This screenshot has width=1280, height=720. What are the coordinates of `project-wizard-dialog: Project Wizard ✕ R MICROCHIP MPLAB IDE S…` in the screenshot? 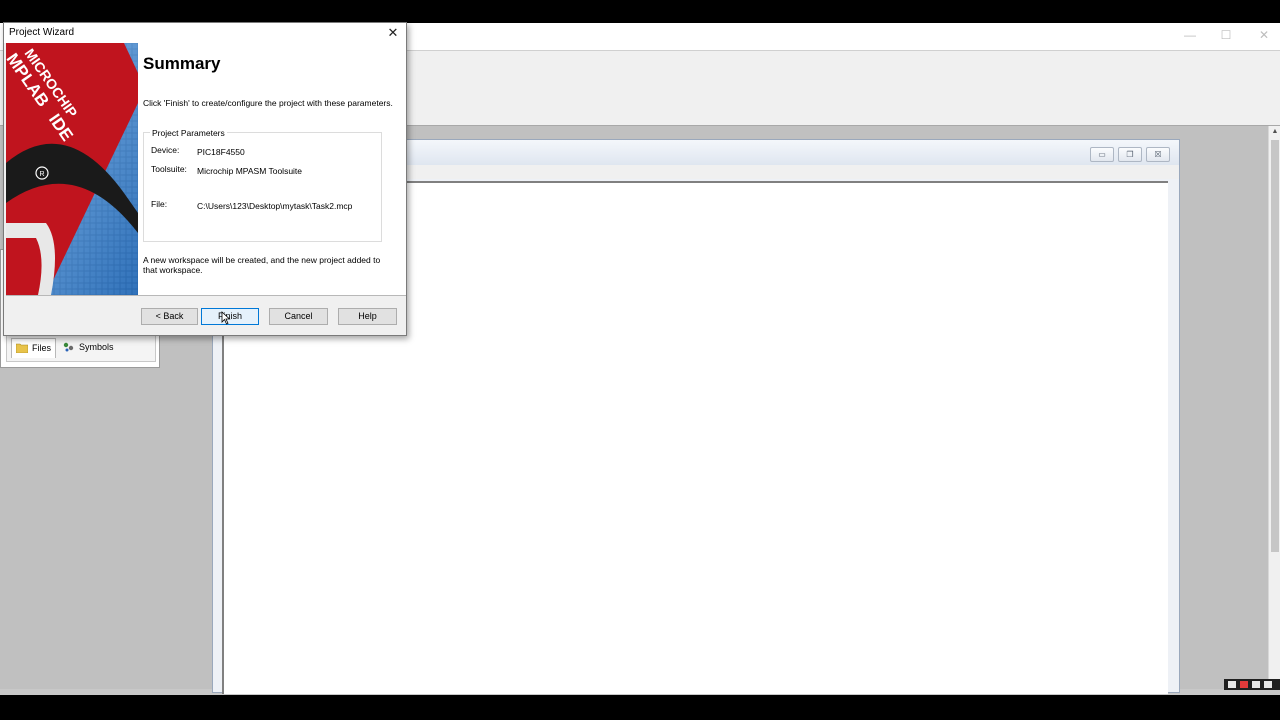 It's located at (205, 179).